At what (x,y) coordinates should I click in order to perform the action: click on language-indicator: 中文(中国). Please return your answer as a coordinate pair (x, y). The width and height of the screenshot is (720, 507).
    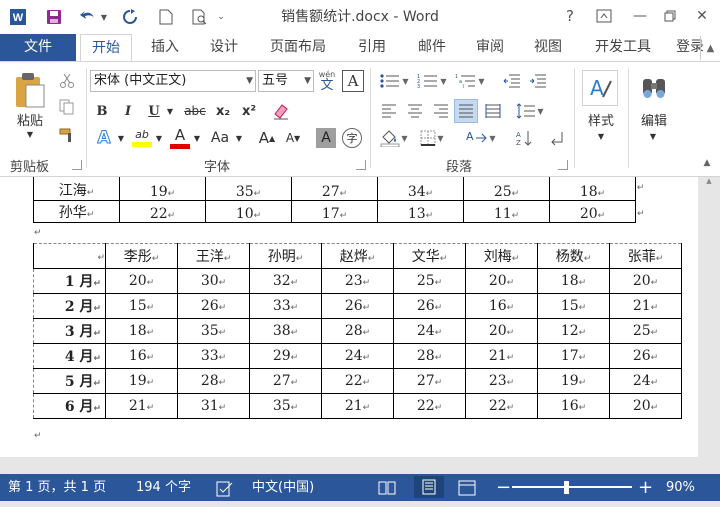
    Looking at the image, I should click on (283, 487).